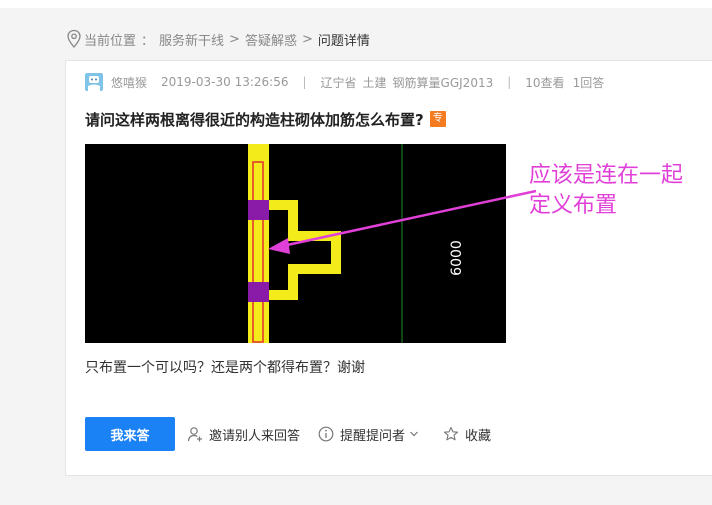 The image size is (712, 505). Describe the element at coordinates (254, 119) in the screenshot. I see `question-title-text: 请问这样两根离得很近的构造柱砌体加筋怎么布置?` at that location.